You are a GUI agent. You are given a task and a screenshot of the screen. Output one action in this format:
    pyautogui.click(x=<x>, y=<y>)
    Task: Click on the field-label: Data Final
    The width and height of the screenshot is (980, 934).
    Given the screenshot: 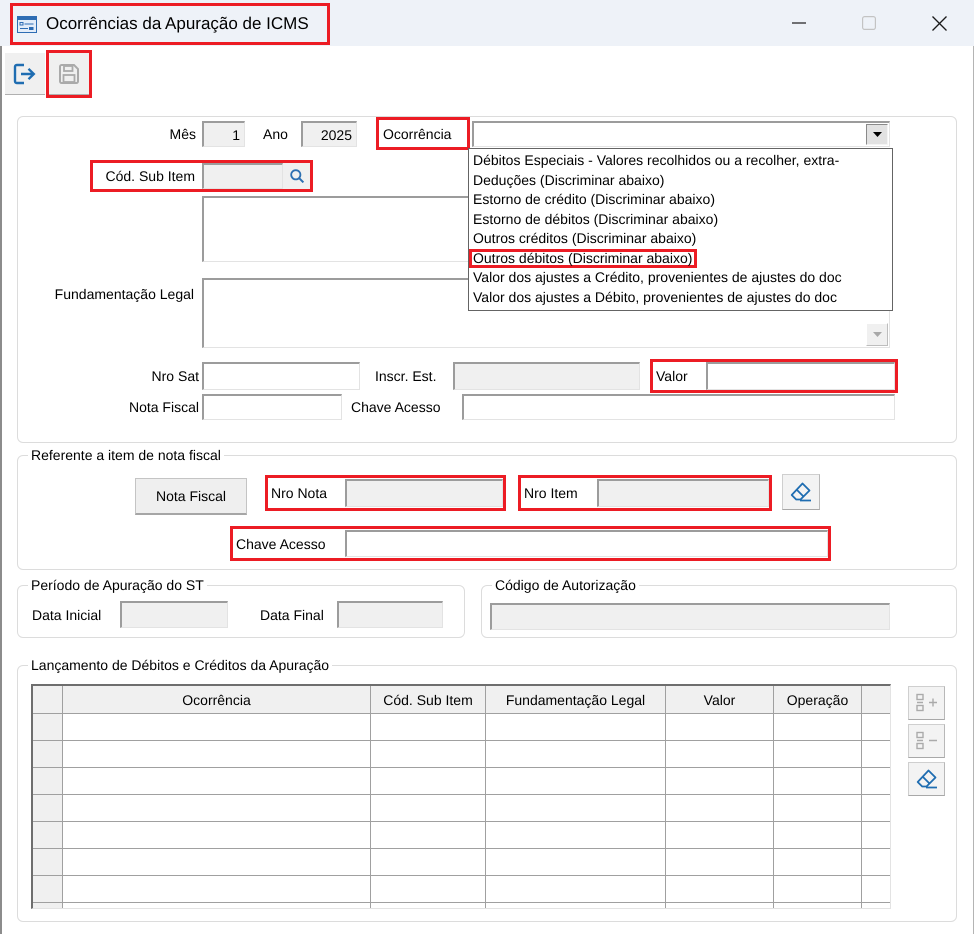 What is the action you would take?
    pyautogui.click(x=292, y=614)
    